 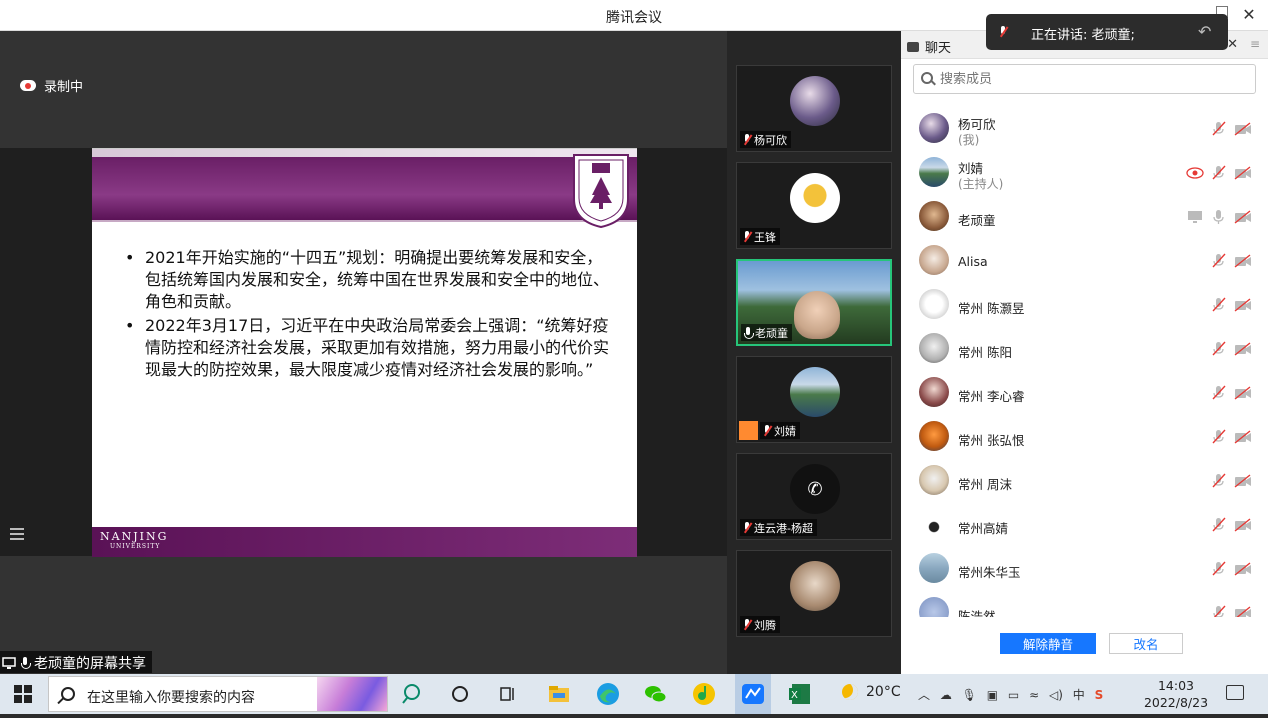 What do you see at coordinates (871, 692) in the screenshot?
I see `weather-widget: 20°C` at bounding box center [871, 692].